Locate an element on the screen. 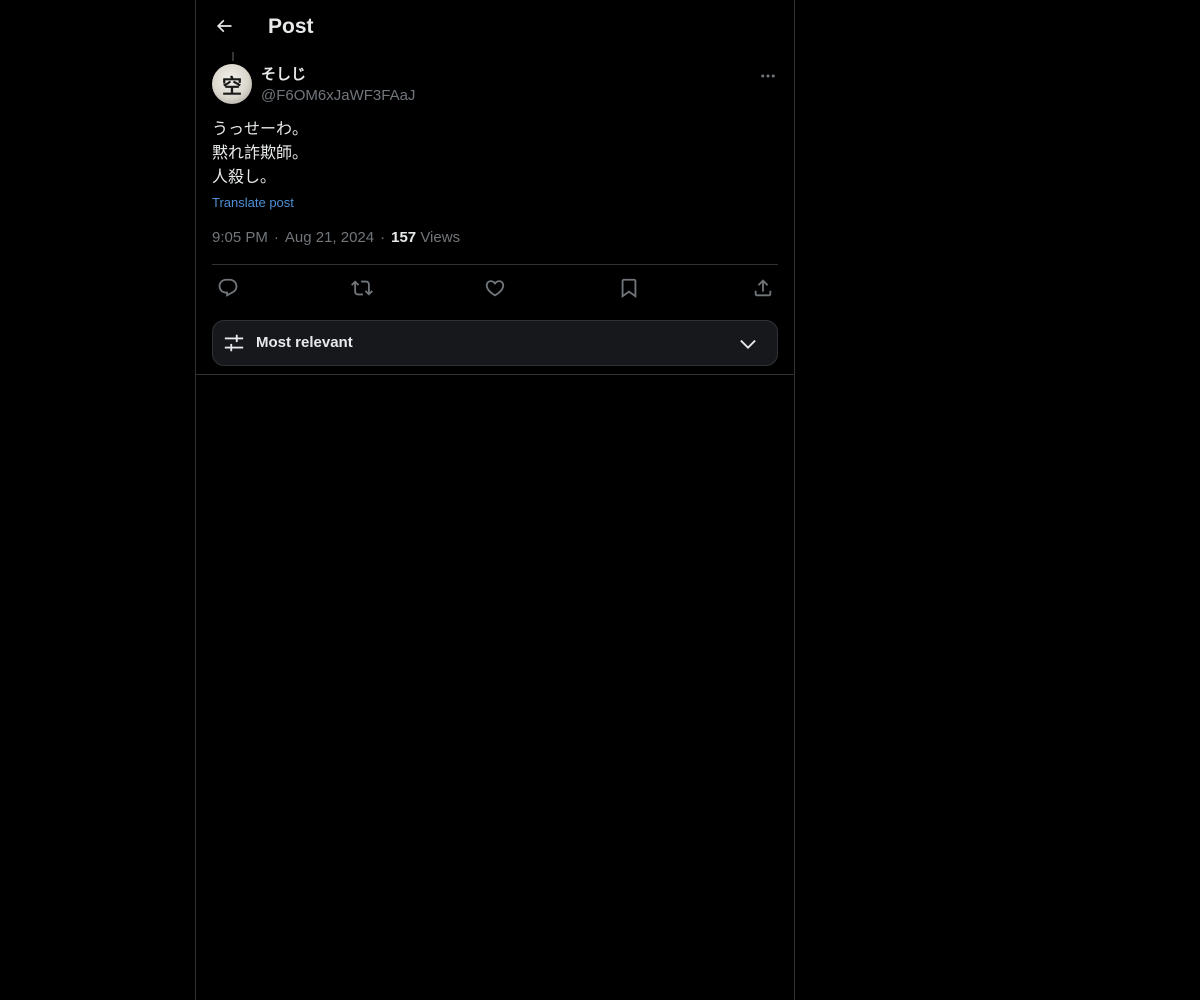  thread-connector-line is located at coordinates (233, 56).